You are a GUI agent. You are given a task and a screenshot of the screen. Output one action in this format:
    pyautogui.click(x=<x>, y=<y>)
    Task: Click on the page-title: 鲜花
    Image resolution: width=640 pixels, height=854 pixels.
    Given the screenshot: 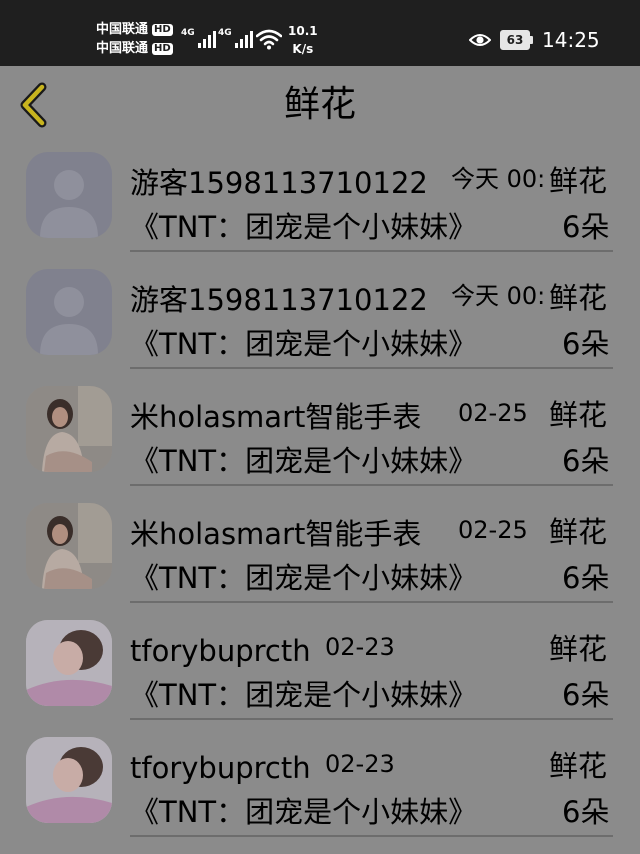 What is the action you would take?
    pyautogui.click(x=319, y=104)
    